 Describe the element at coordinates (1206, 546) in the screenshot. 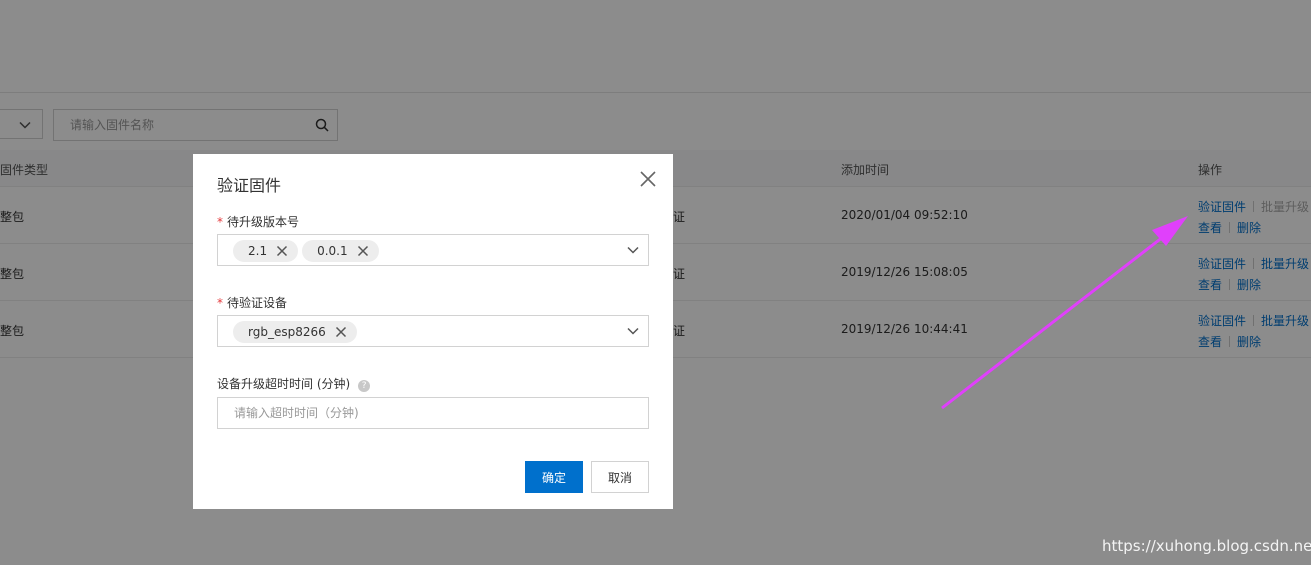

I see `watermark: https://xuhong.blog.csdn.net` at that location.